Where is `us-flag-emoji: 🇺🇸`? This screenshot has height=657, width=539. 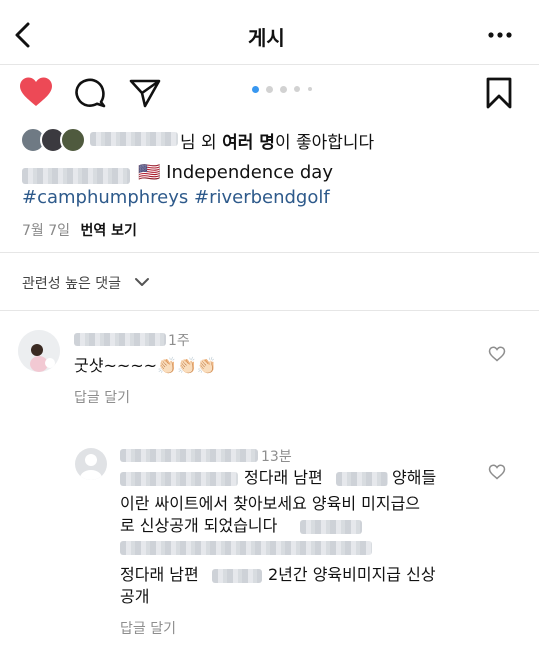 us-flag-emoji: 🇺🇸 is located at coordinates (149, 172).